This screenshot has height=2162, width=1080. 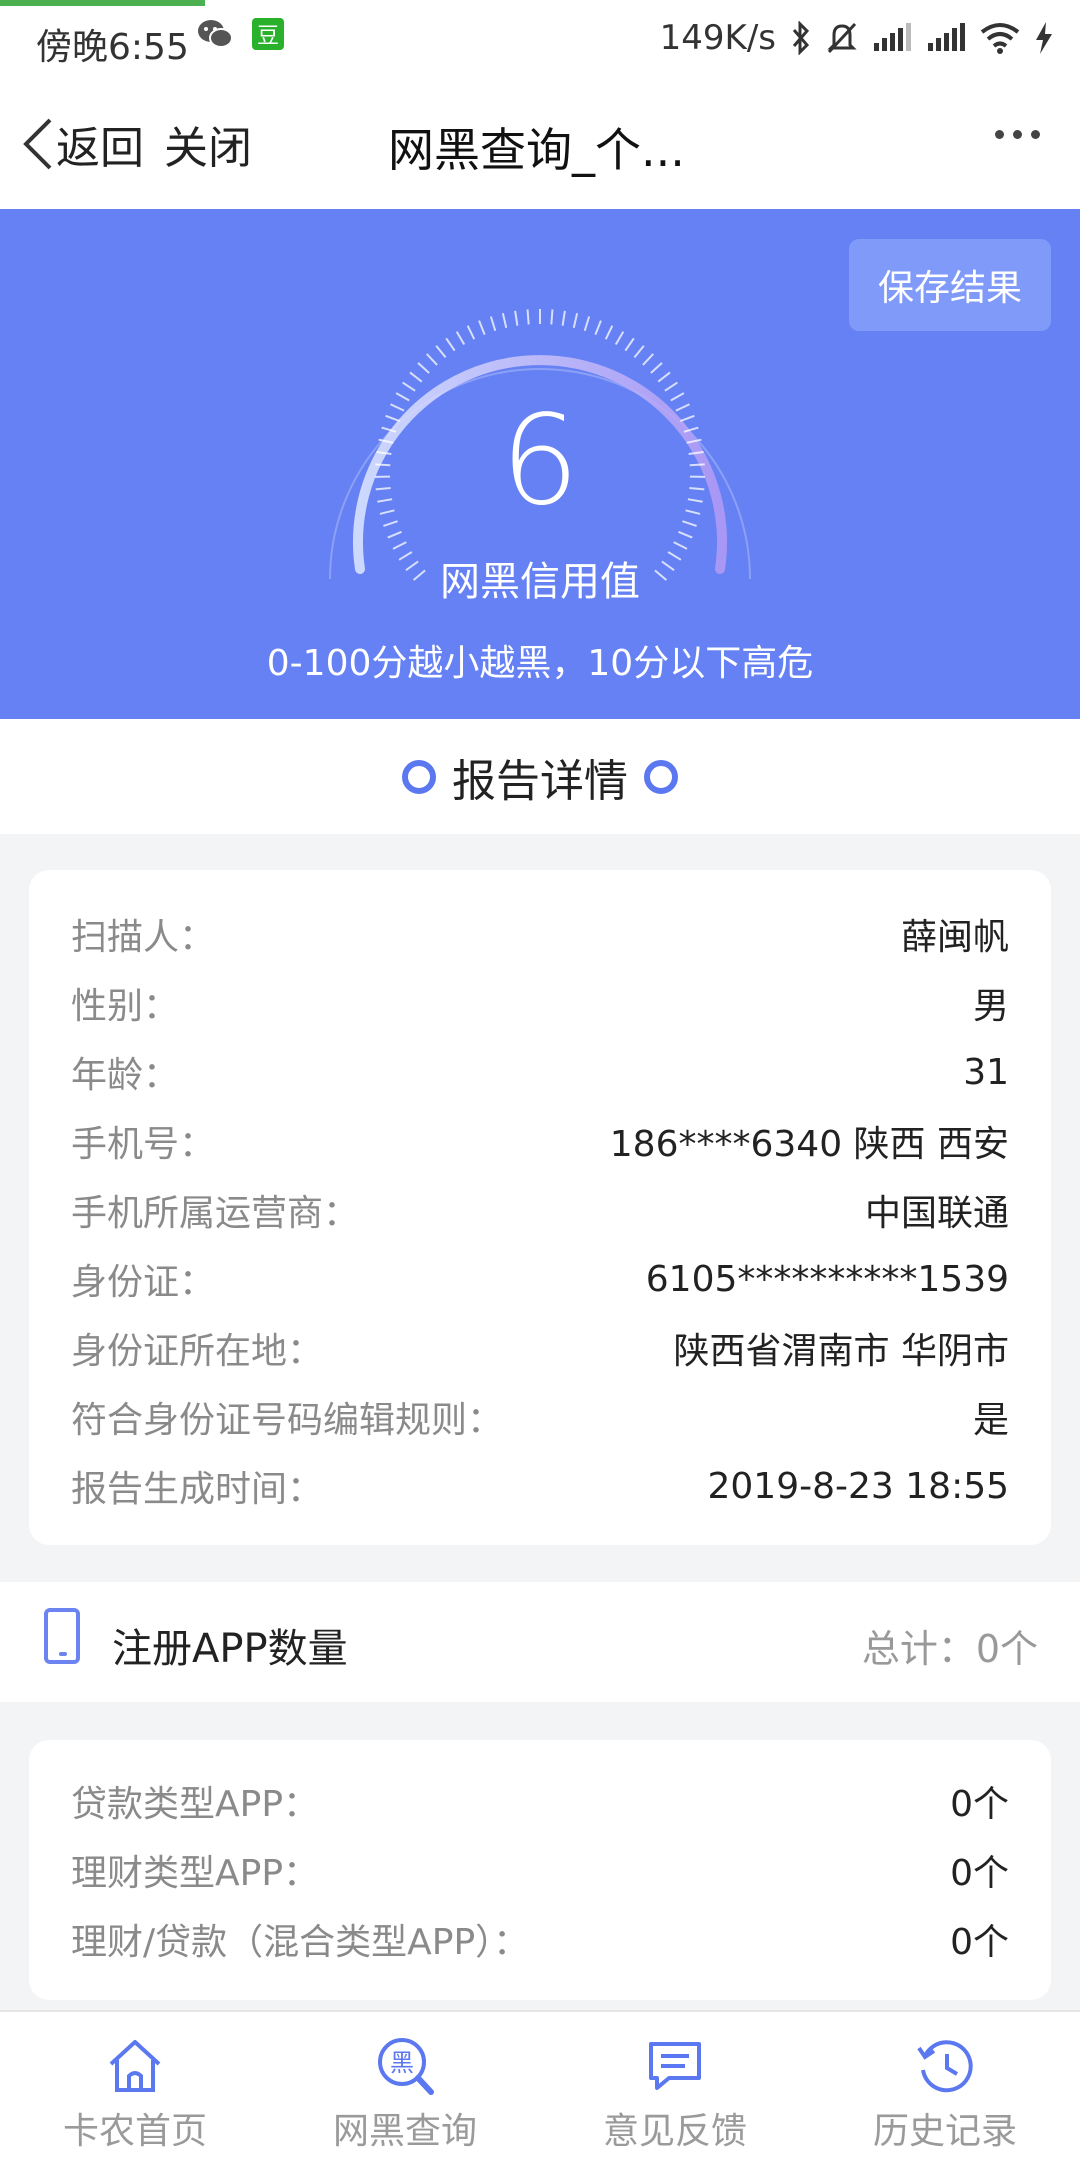 What do you see at coordinates (540, 1072) in the screenshot?
I see `info-row: 年龄：31` at bounding box center [540, 1072].